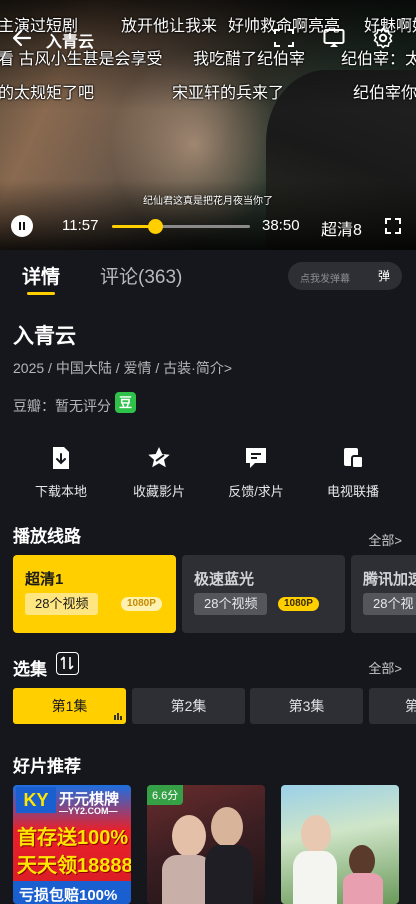 This screenshot has width=416, height=904. What do you see at coordinates (22, 38) in the screenshot?
I see `back-arrow-icon` at bounding box center [22, 38].